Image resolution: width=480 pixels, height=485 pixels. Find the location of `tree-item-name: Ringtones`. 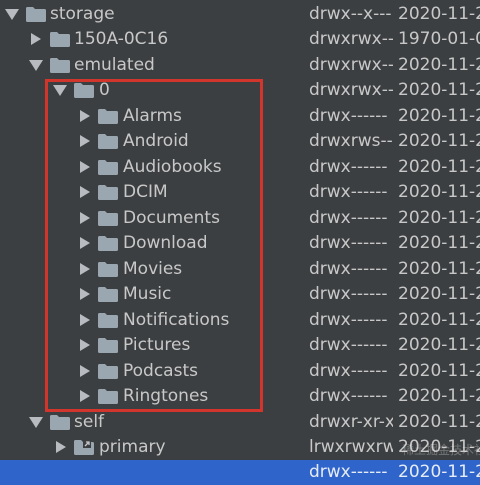

tree-item-name: Ringtones is located at coordinates (166, 396).